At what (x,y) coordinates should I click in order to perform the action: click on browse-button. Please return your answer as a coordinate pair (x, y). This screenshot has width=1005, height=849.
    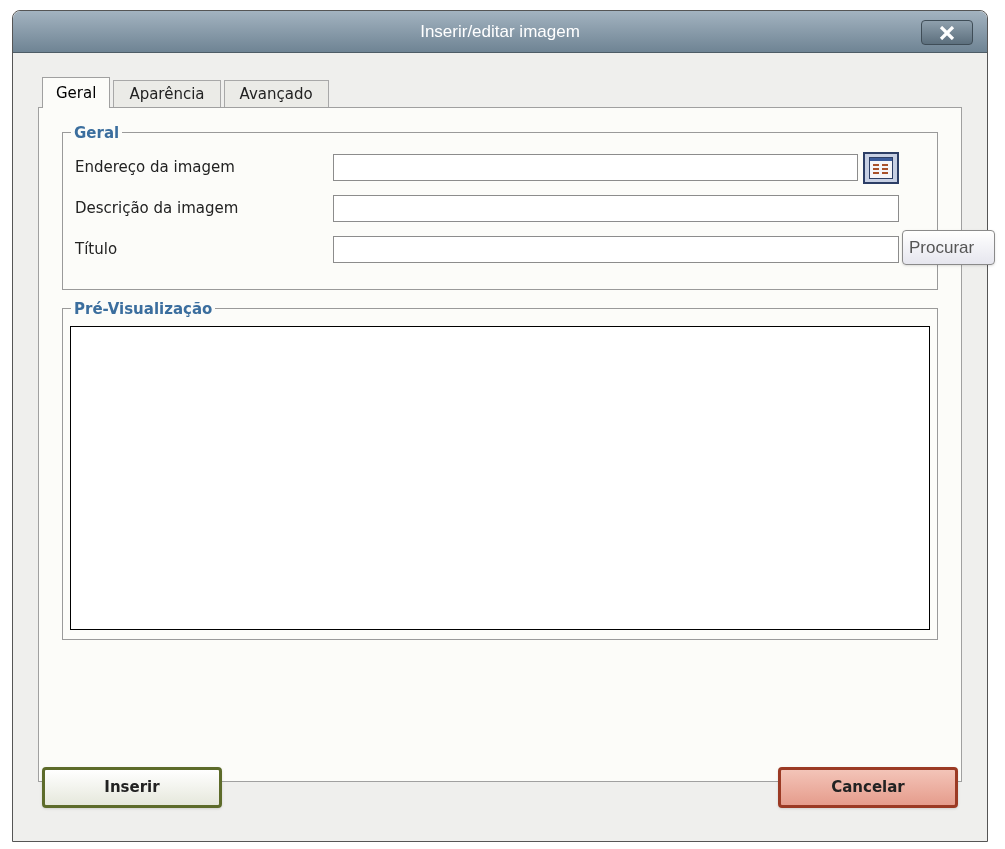
    Looking at the image, I should click on (881, 167).